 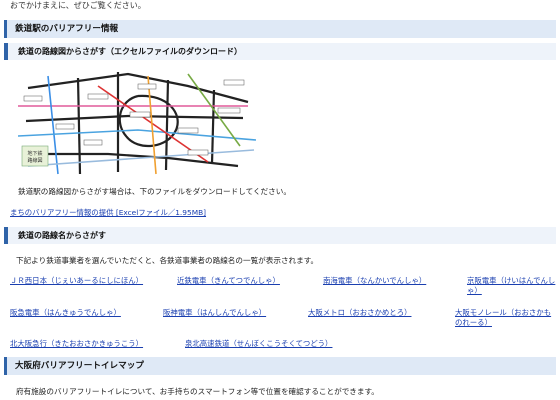 What do you see at coordinates (359, 313) in the screenshot?
I see `operator-link-osaka-metro: 大阪メトロ（おおさかめとろ）` at bounding box center [359, 313].